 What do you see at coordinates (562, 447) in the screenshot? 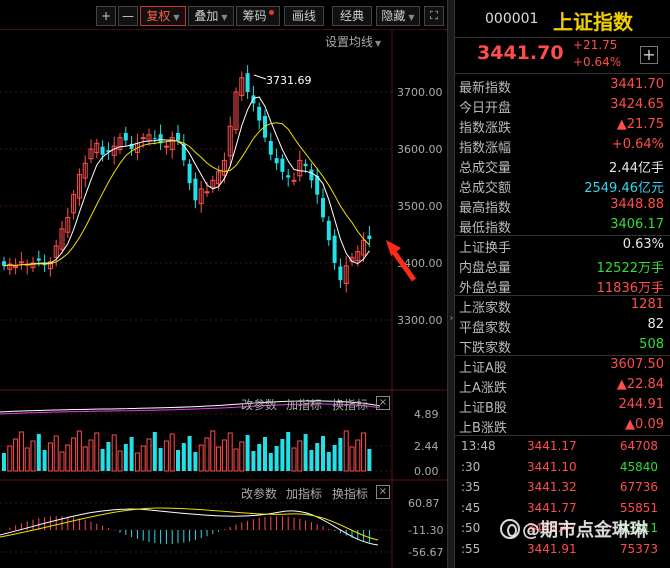
I see `tick-row: 13:48 3441.17 64708` at bounding box center [562, 447].